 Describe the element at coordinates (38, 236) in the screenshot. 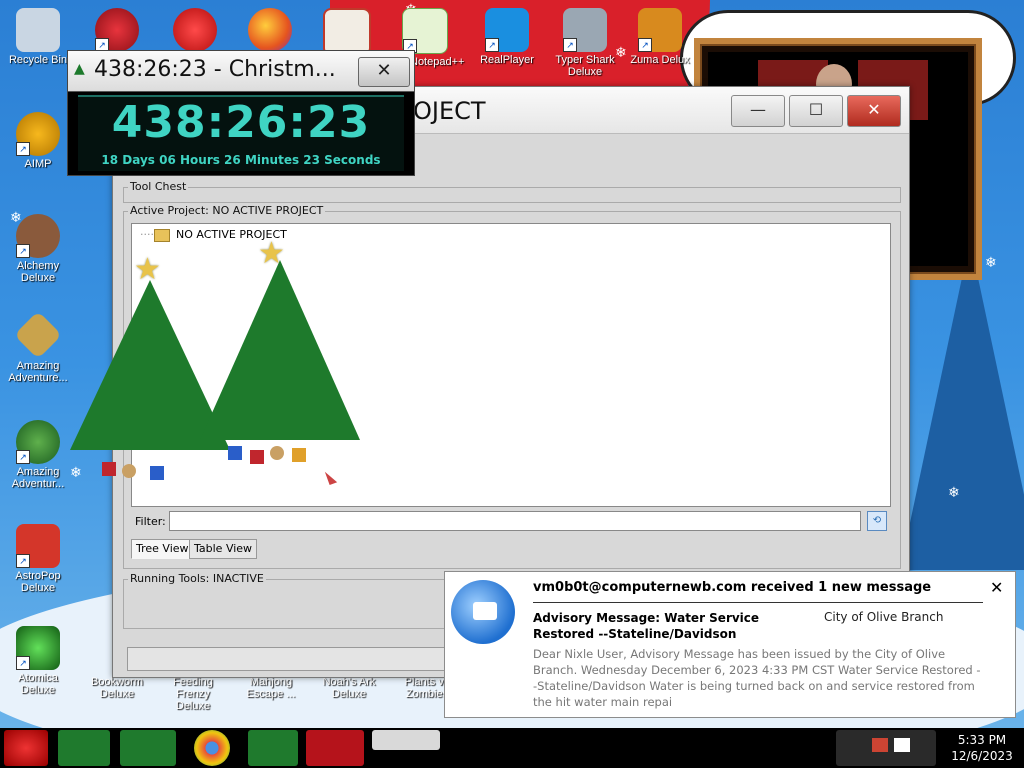

I see `wizard-icon: ↗` at that location.